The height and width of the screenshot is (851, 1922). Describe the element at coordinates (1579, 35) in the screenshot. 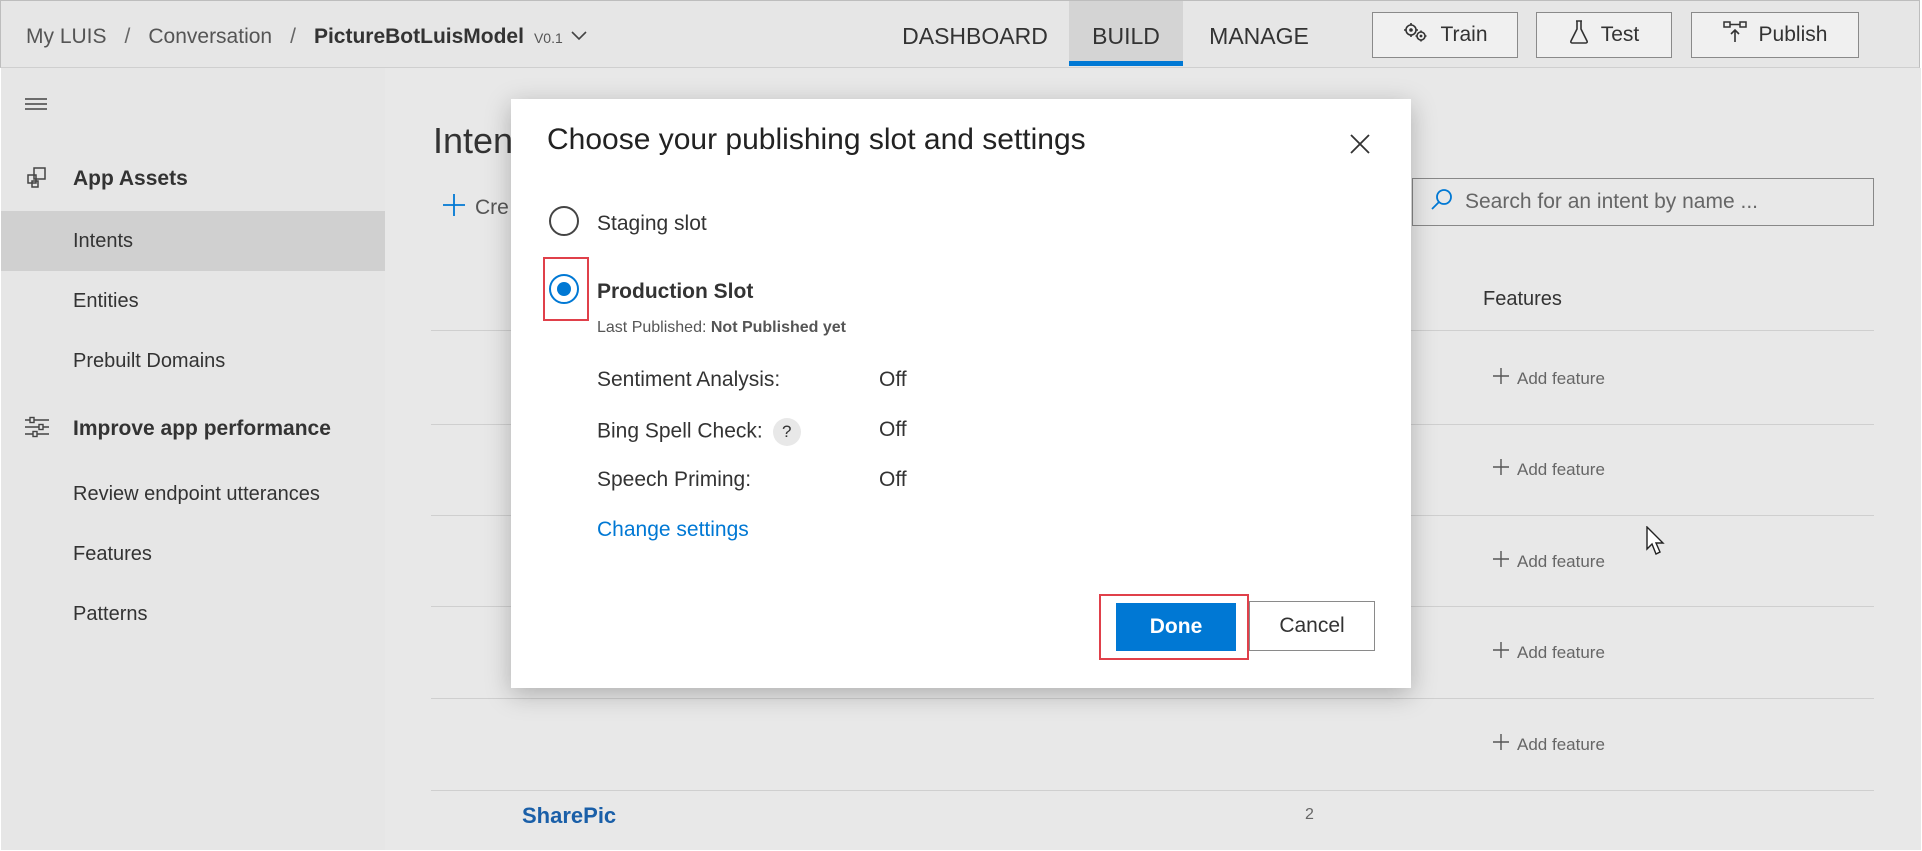

I see `flask-icon` at that location.